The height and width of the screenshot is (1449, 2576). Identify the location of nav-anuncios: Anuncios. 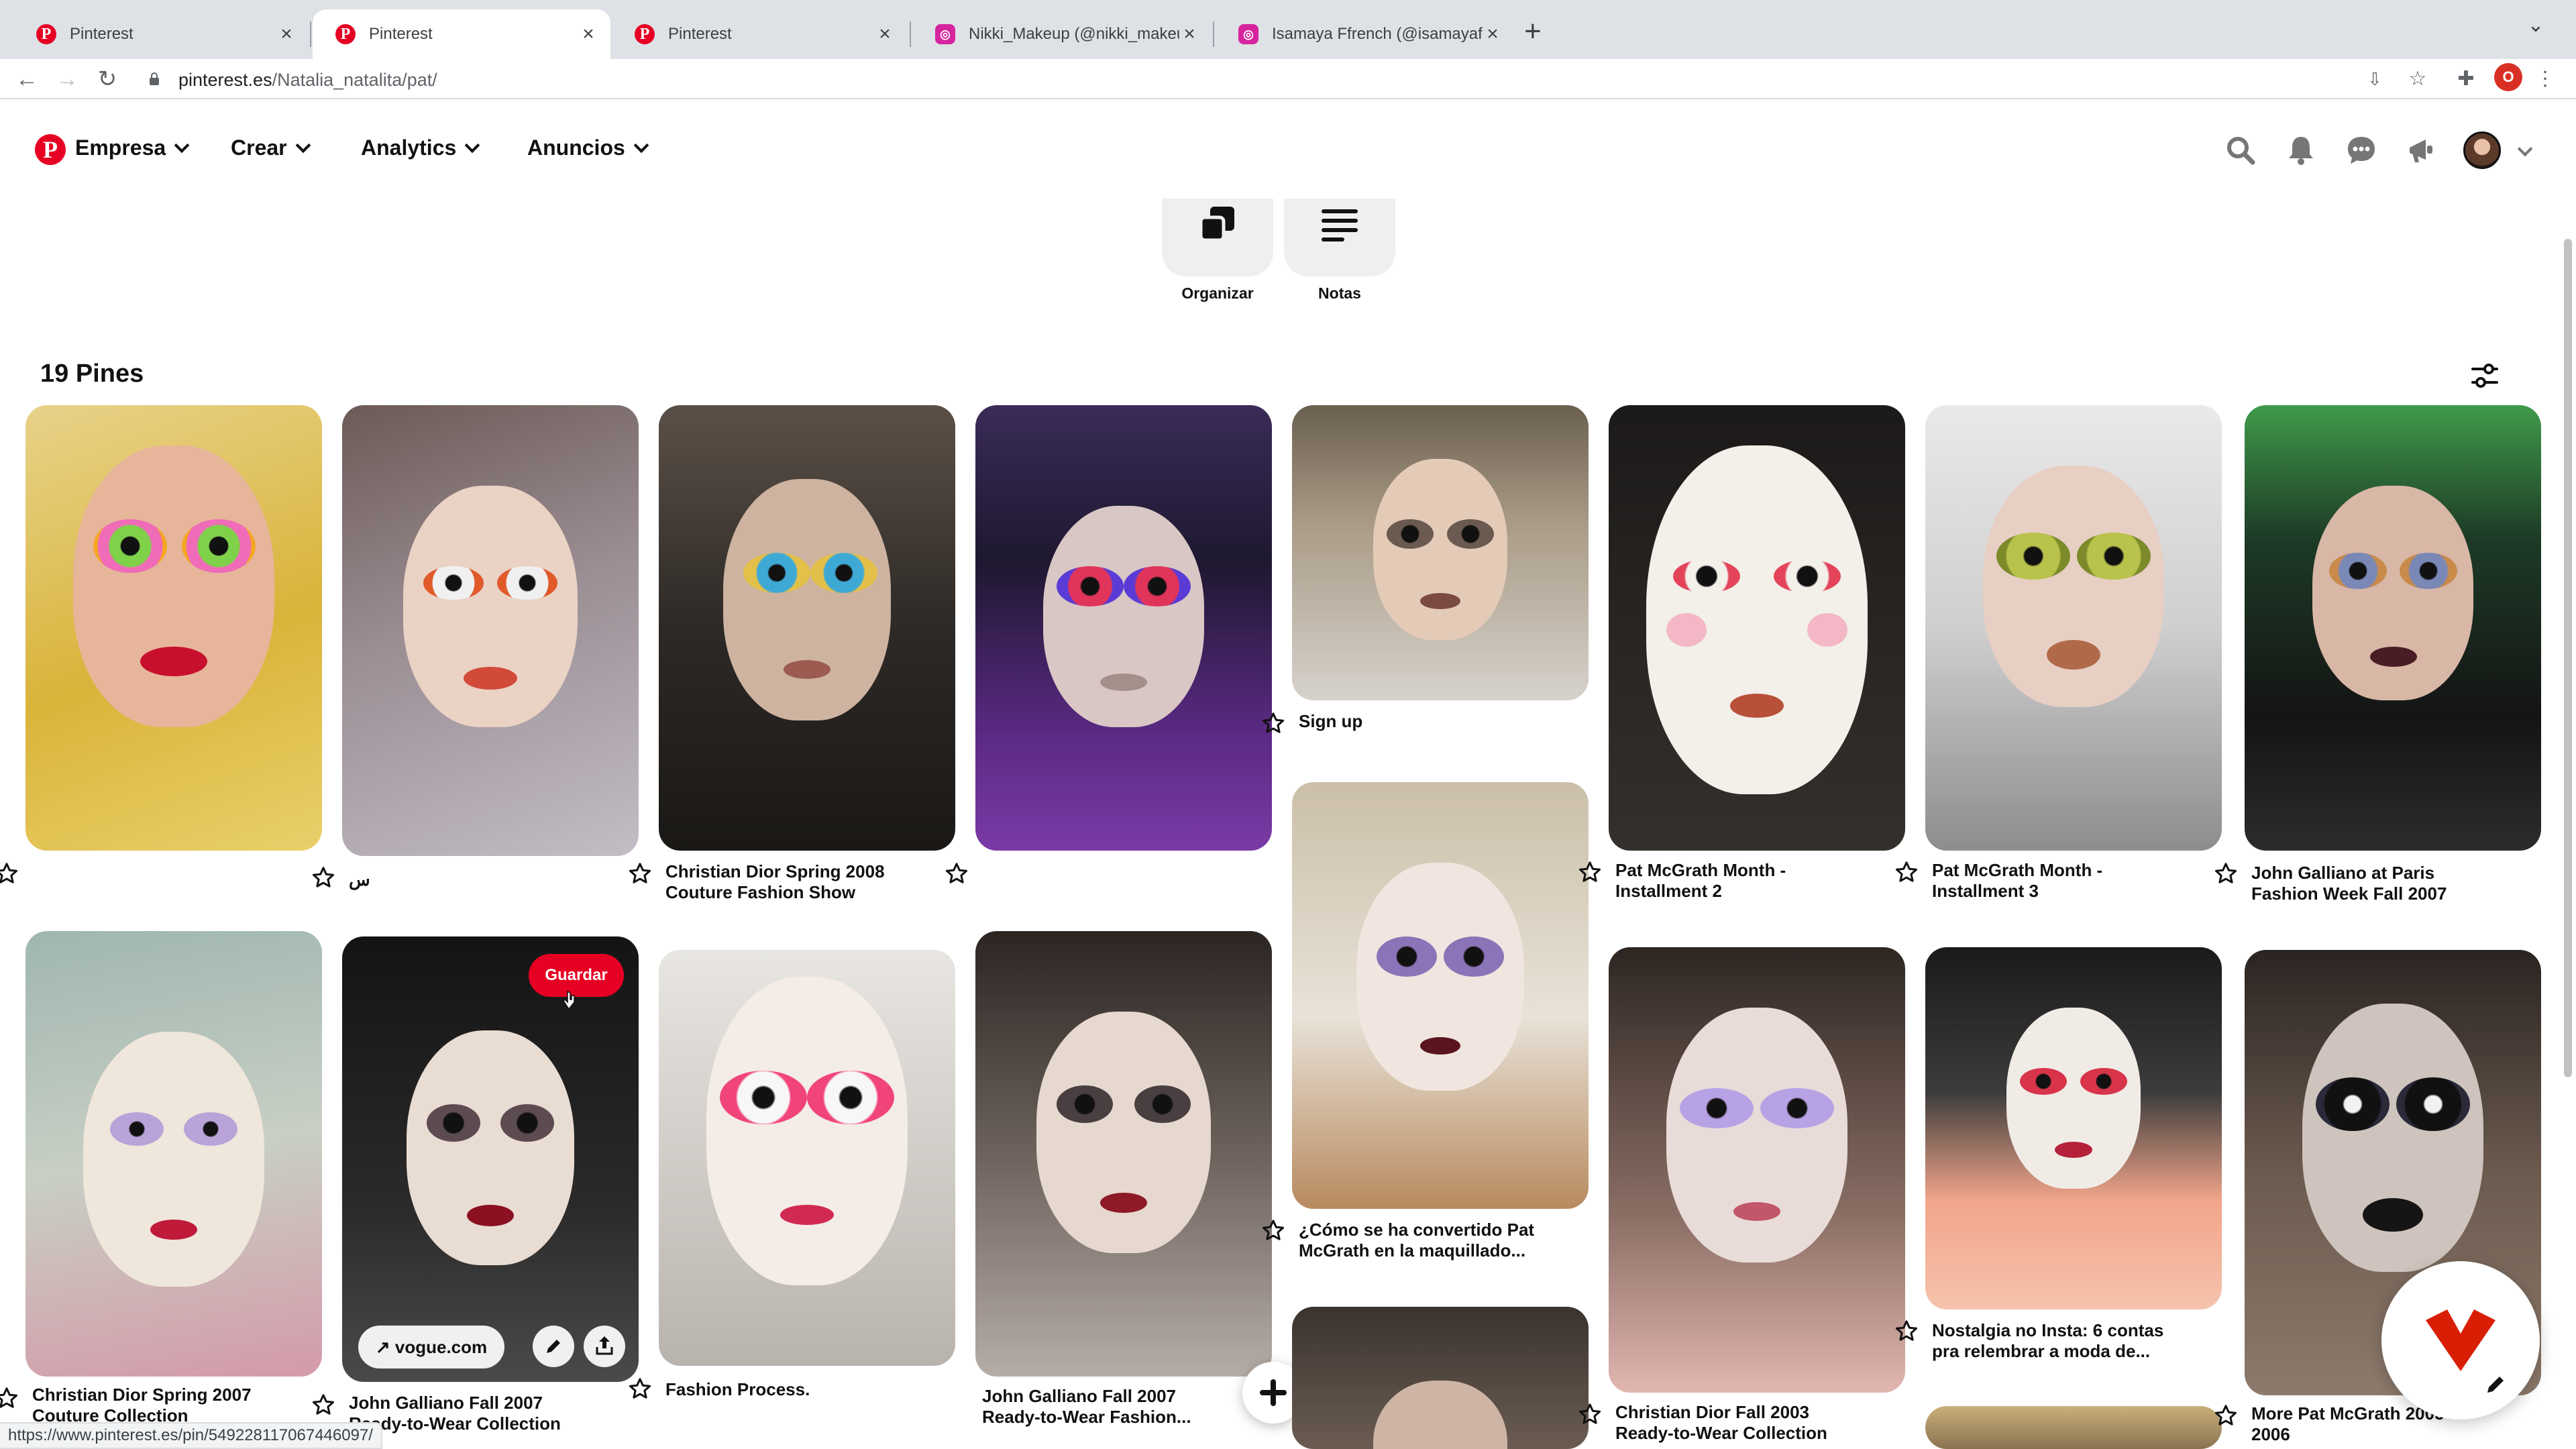
(588, 148).